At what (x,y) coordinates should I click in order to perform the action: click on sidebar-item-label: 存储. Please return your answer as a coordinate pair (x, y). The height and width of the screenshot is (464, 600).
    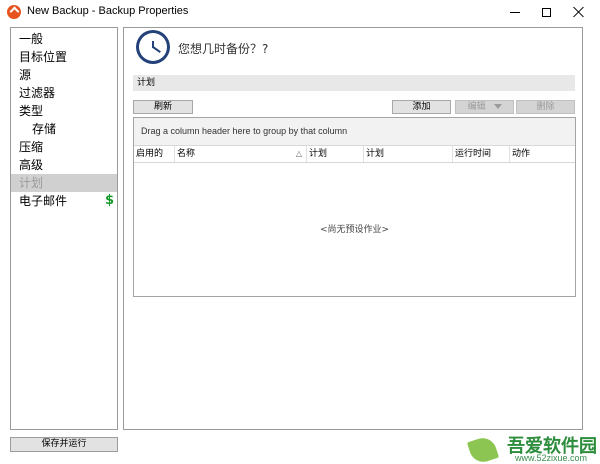
    Looking at the image, I should click on (44, 129).